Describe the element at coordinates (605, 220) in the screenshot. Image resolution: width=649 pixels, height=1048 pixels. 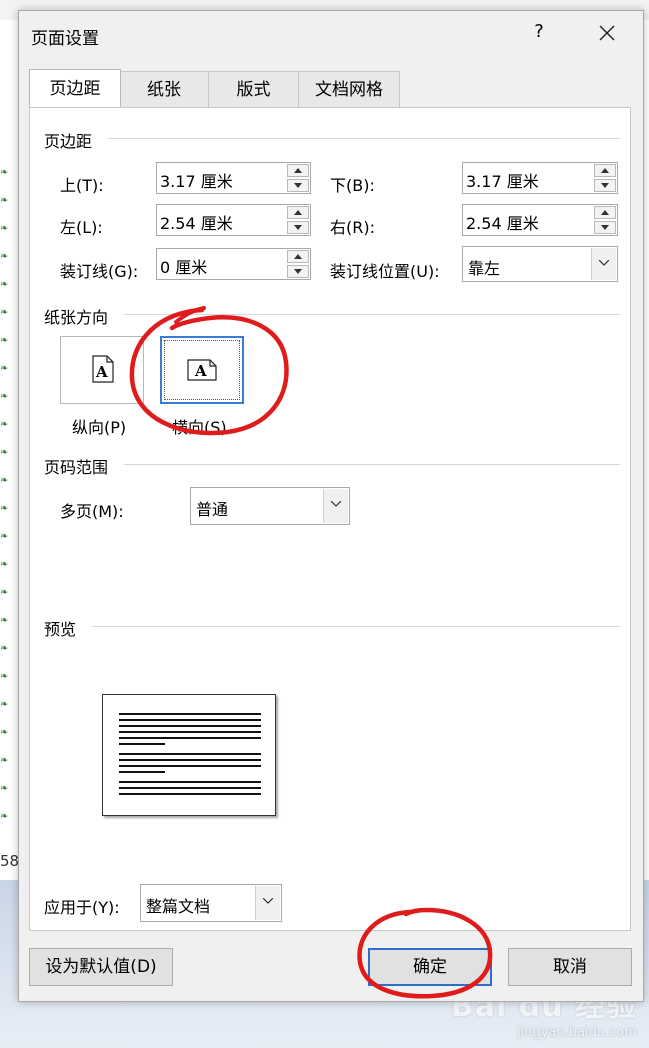
I see `right-margin-spinner` at that location.